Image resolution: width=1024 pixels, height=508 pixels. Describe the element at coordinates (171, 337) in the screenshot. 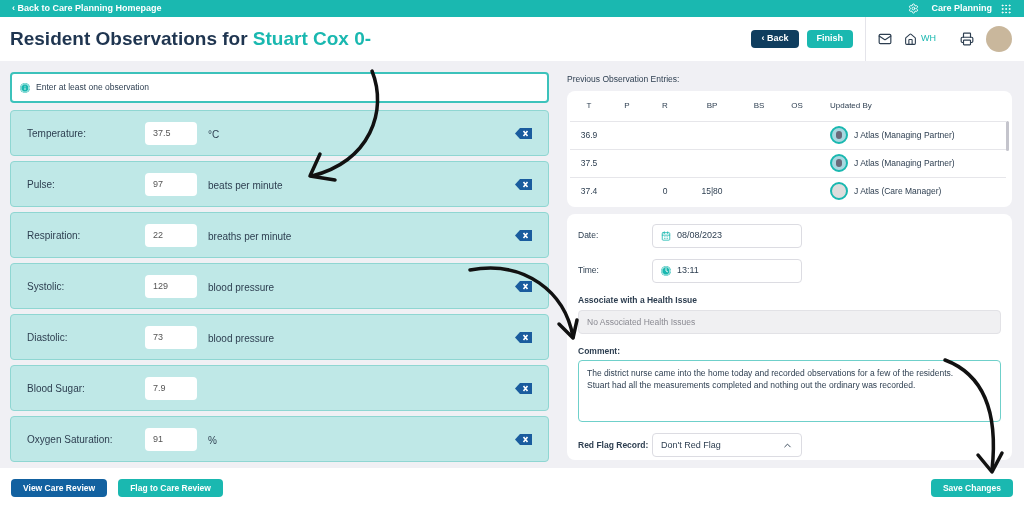

I see `observation-input: 73` at that location.